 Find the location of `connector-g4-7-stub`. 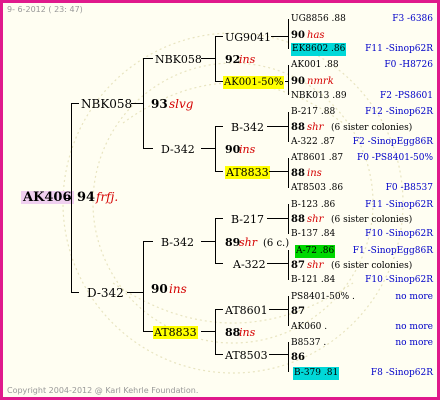

connector-g4-7-stub is located at coordinates (279, 309).